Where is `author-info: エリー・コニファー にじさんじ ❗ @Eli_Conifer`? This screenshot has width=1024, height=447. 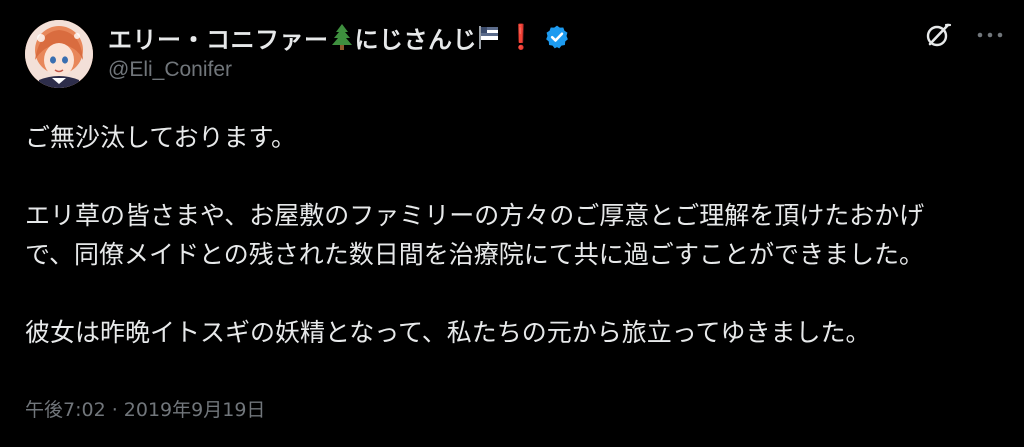 author-info: エリー・コニファー にじさんじ ❗ @Eli_Conifer is located at coordinates (339, 51).